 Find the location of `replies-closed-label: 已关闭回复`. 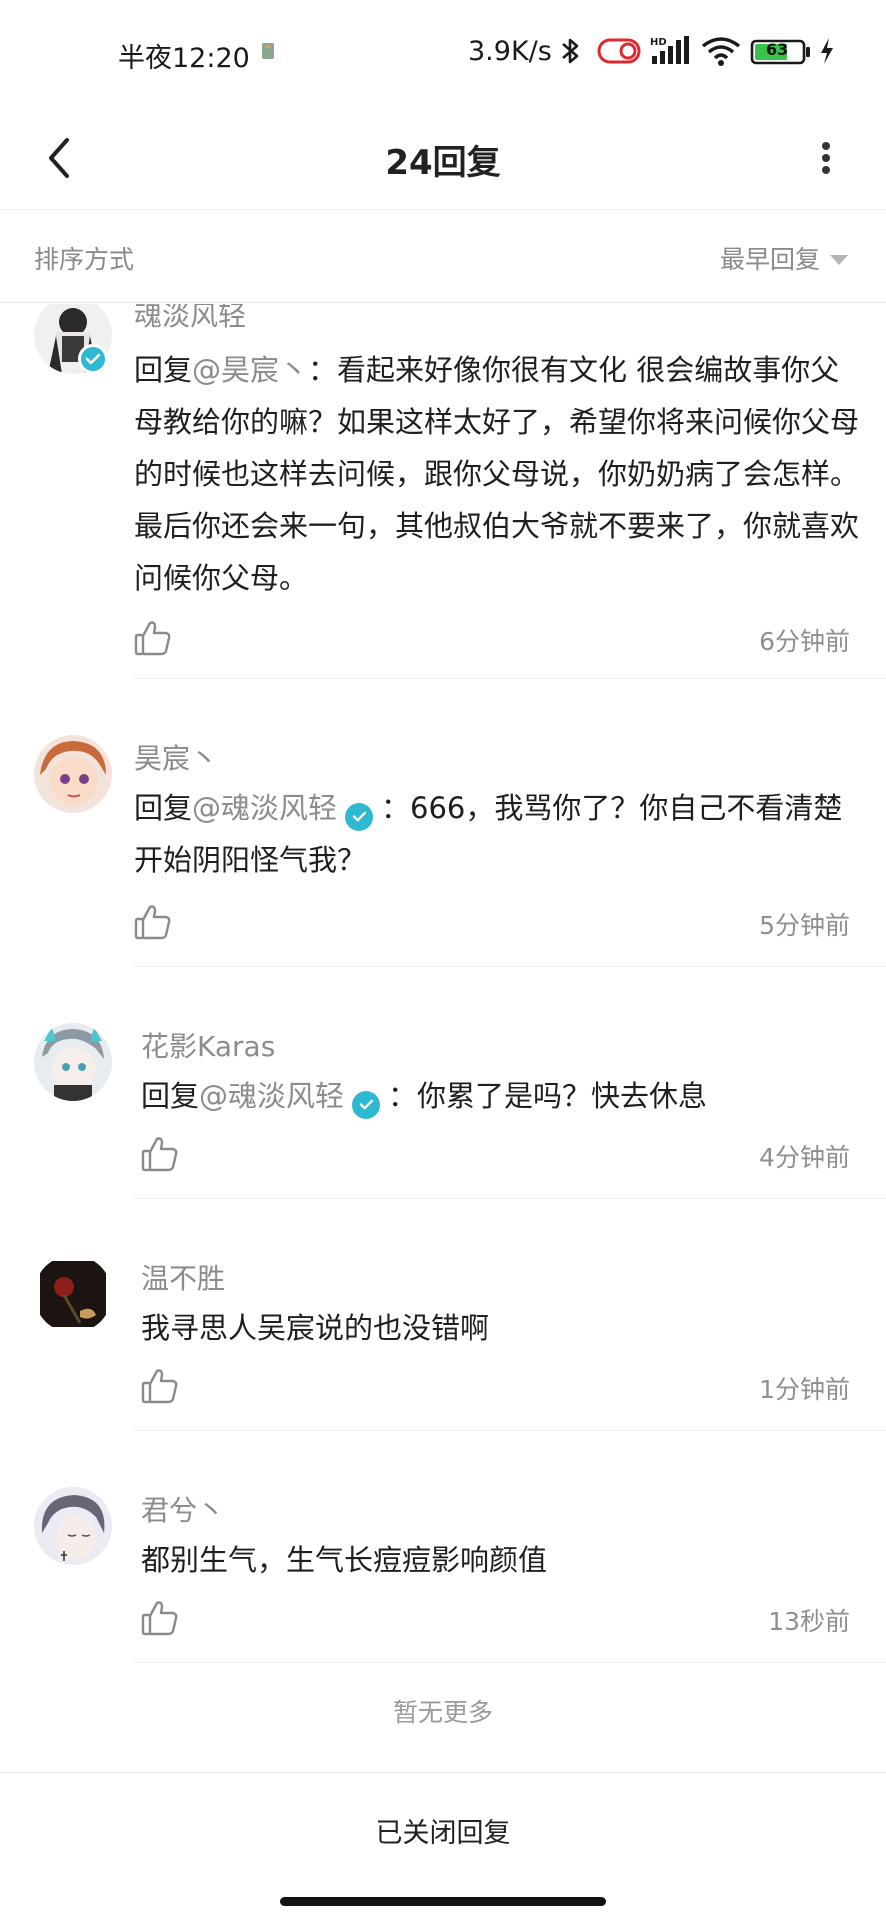

replies-closed-label: 已关闭回复 is located at coordinates (443, 1833).